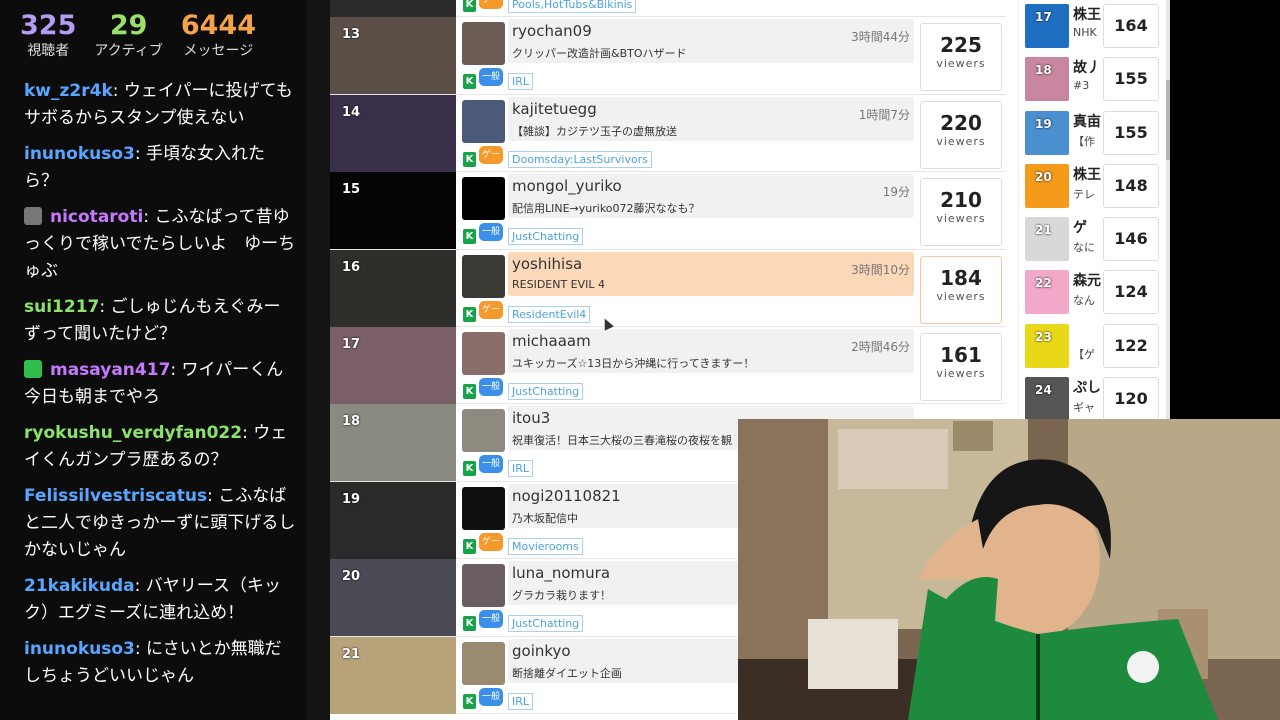 This screenshot has width=1280, height=720. I want to click on side-thumbnail: 23, so click(1047, 345).